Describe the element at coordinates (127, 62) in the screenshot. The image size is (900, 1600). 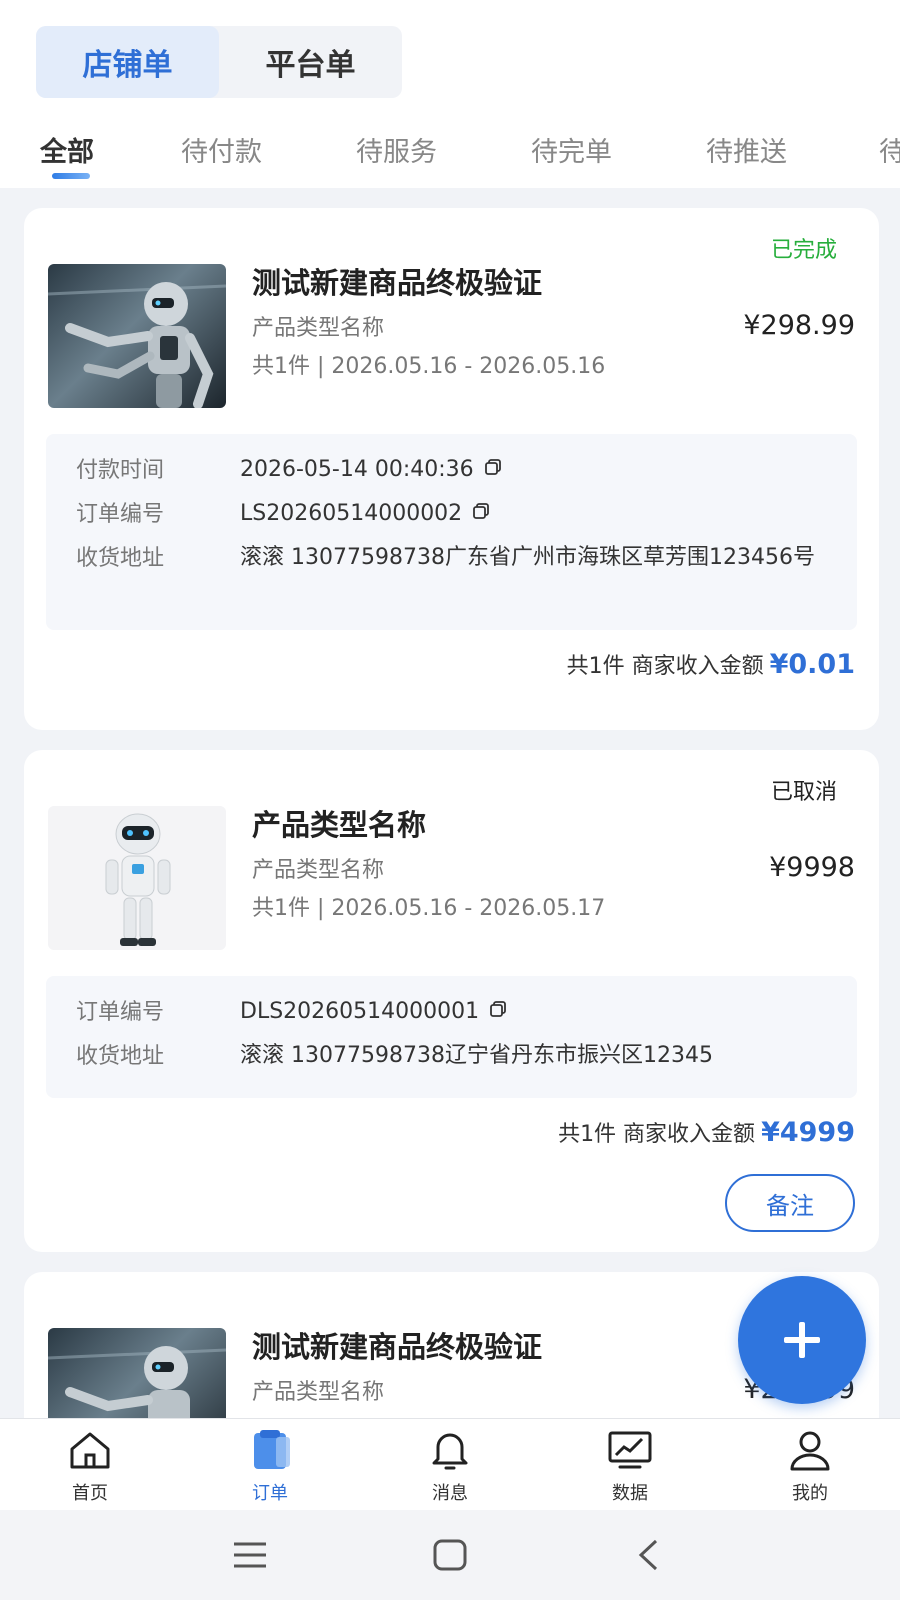
I see `segment-store-orders: 店铺单` at that location.